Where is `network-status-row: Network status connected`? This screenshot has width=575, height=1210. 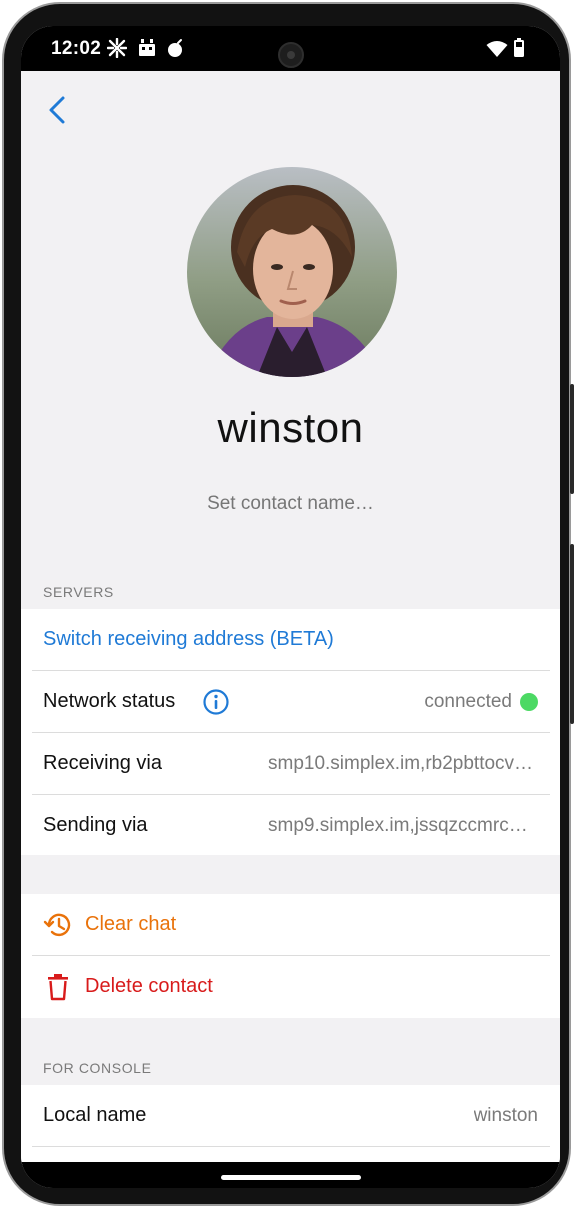
network-status-row: Network status connected is located at coordinates (290, 702).